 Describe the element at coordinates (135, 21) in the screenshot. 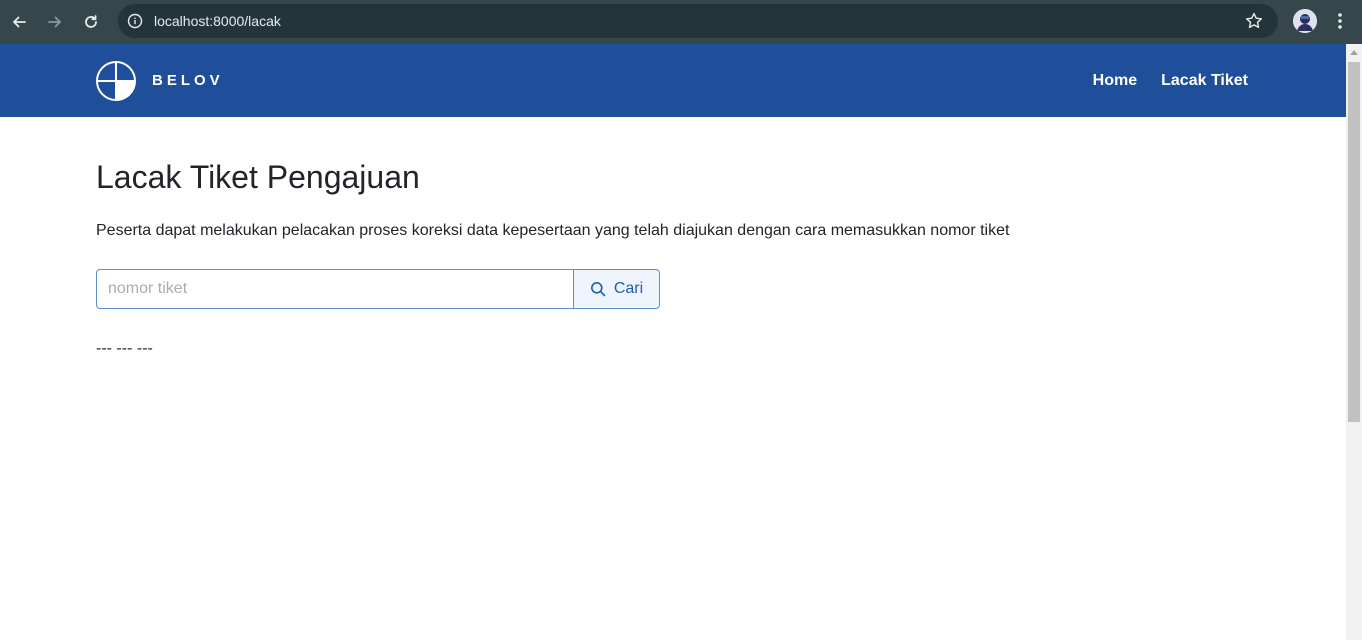

I see `info-icon` at that location.